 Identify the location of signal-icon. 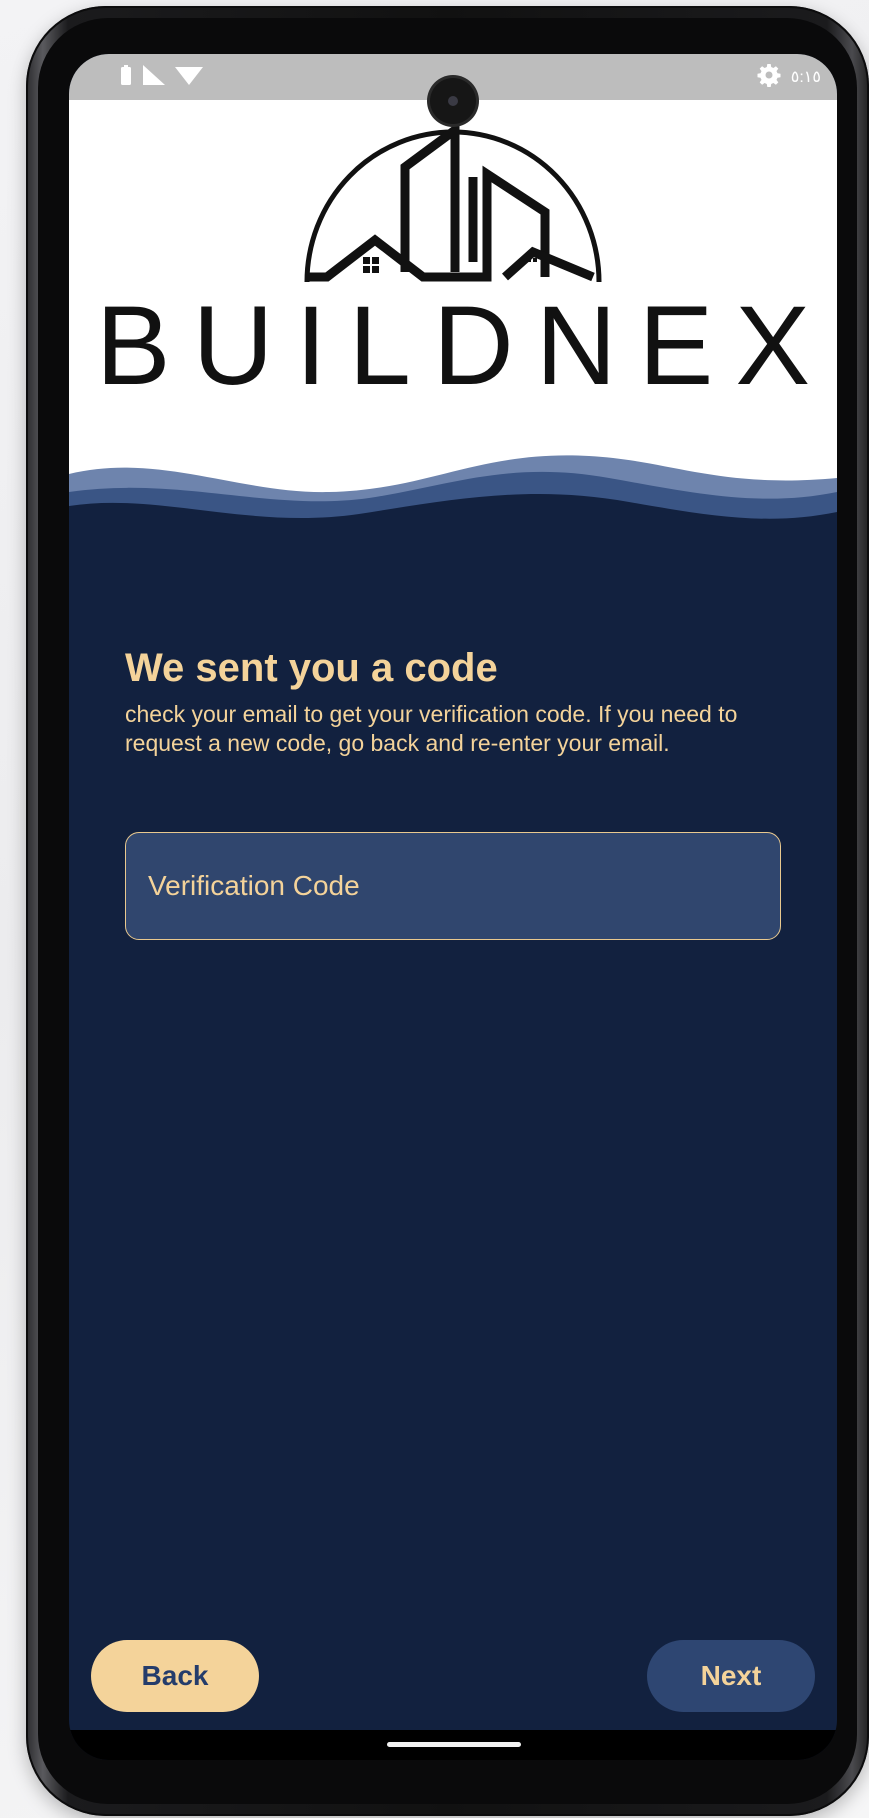
(154, 77).